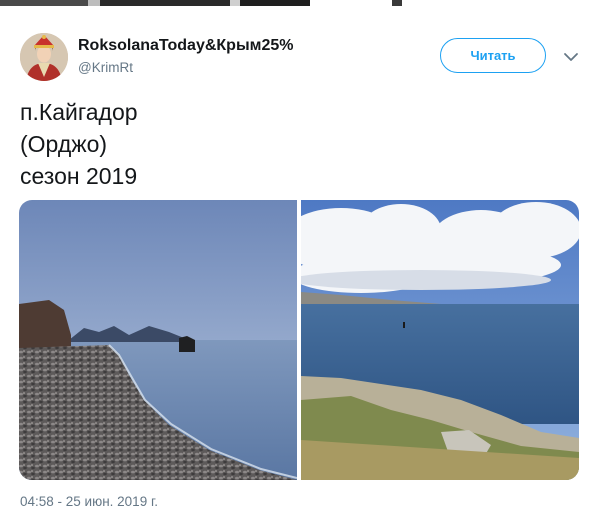 Image resolution: width=599 pixels, height=524 pixels. I want to click on follow-button: Читать, so click(493, 55).